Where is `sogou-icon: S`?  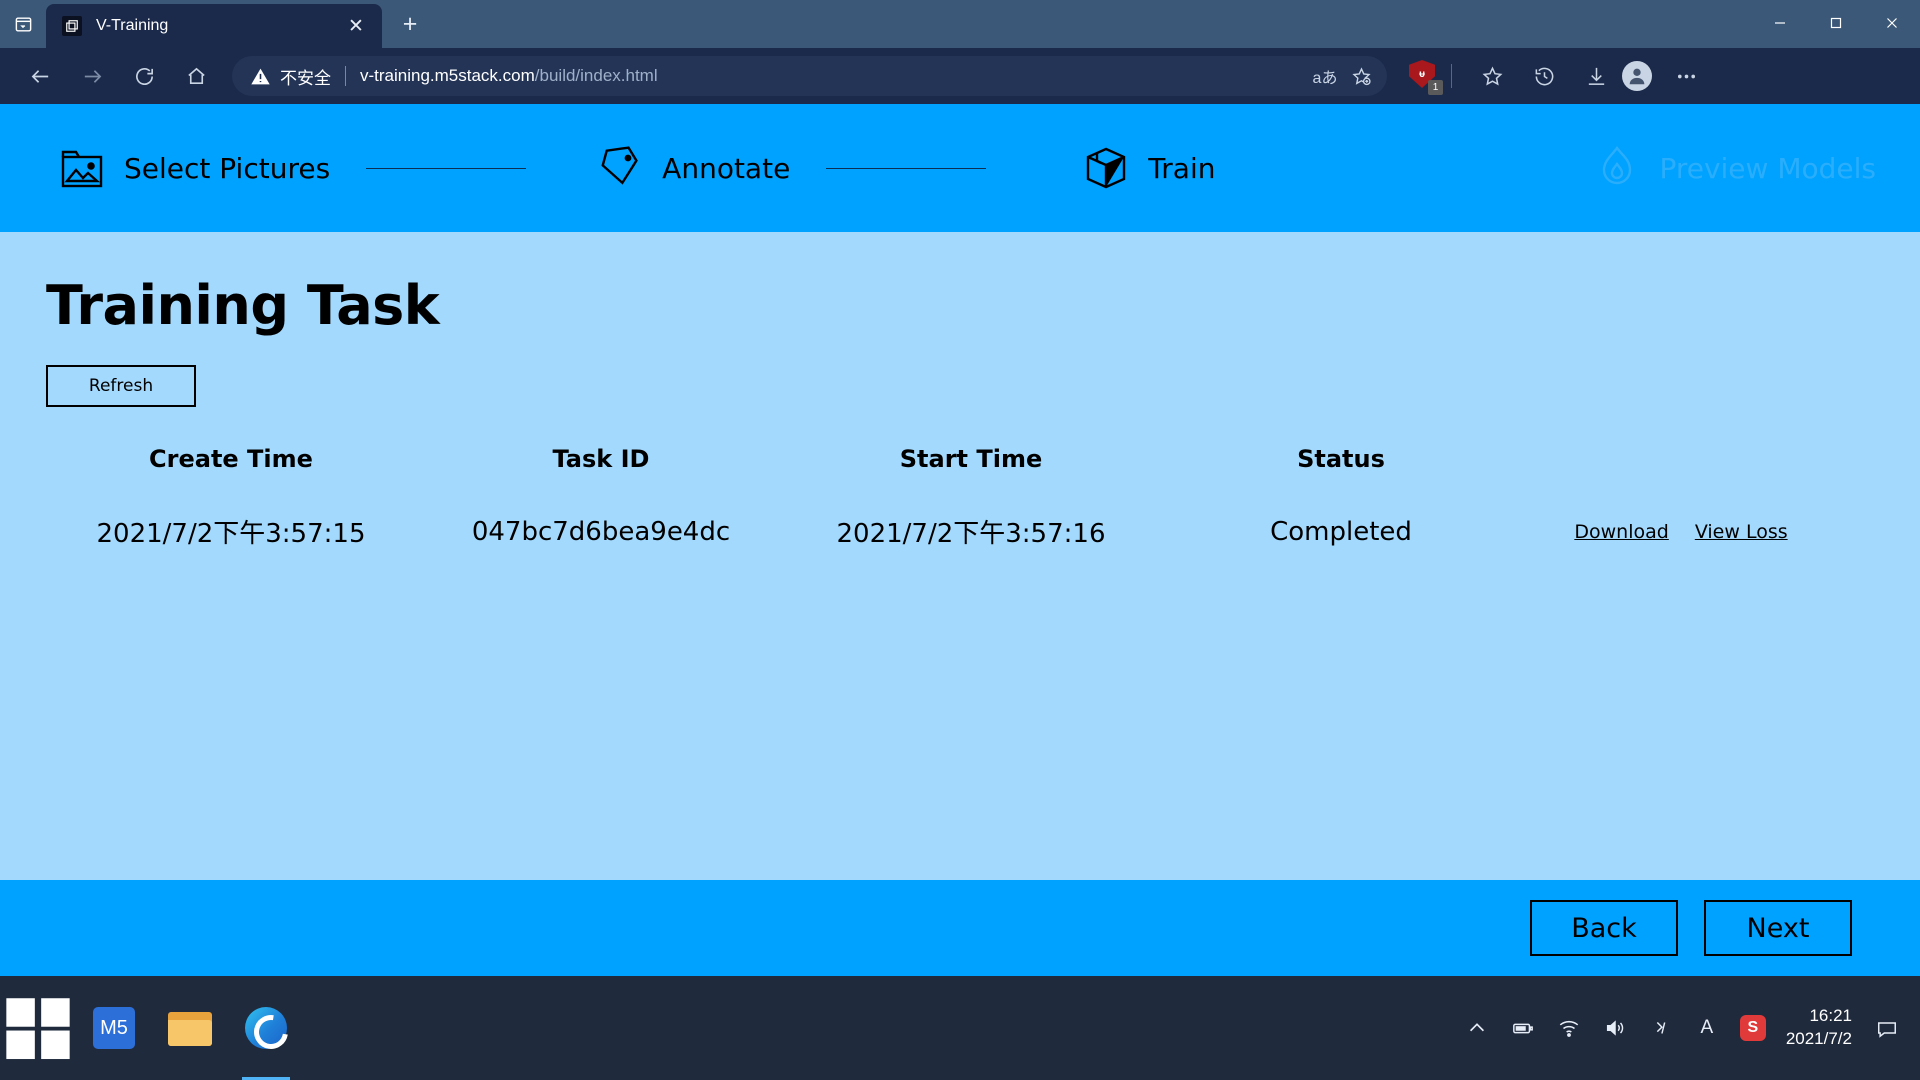
sogou-icon: S is located at coordinates (1752, 1028).